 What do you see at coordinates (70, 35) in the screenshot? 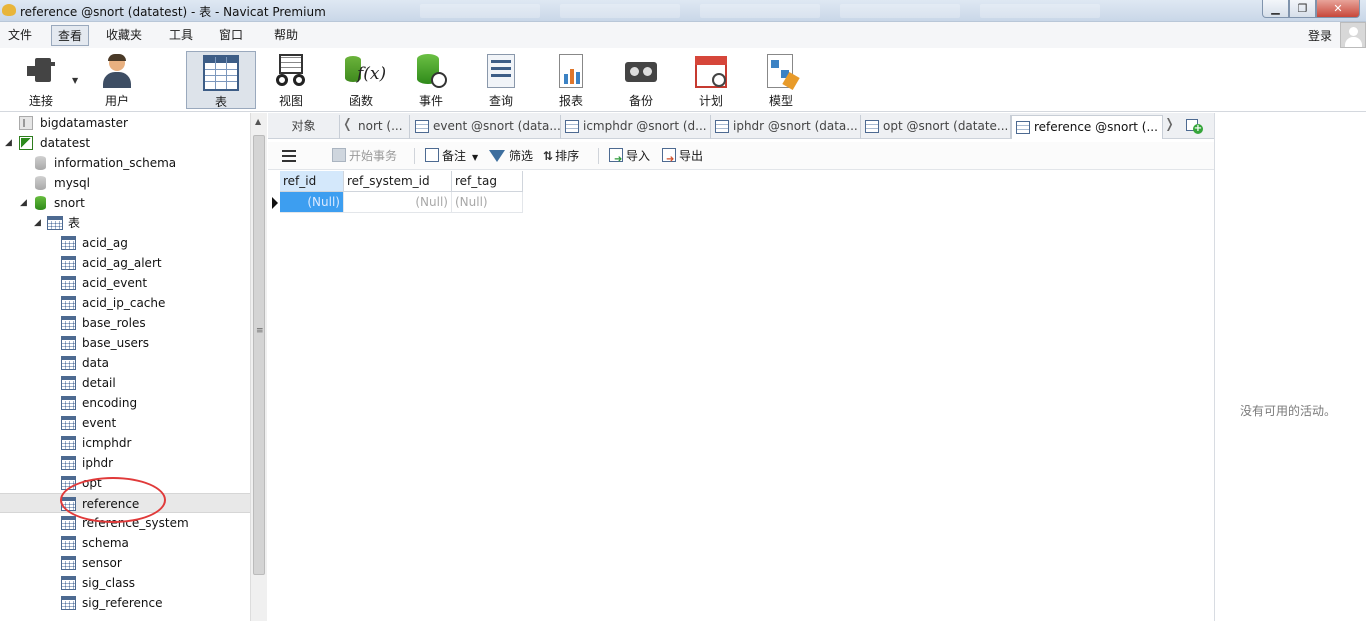
I see `menu-view: 查看` at bounding box center [70, 35].